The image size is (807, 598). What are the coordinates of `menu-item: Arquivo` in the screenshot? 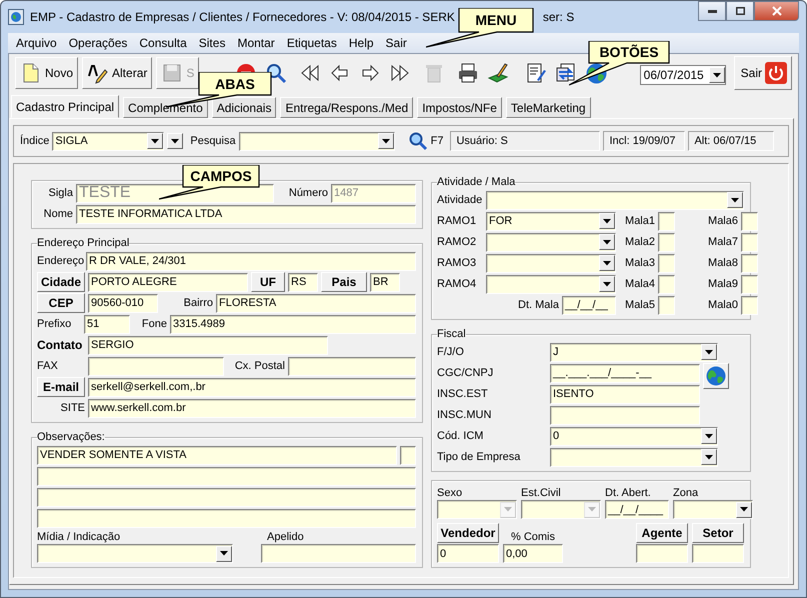 It's located at (36, 43).